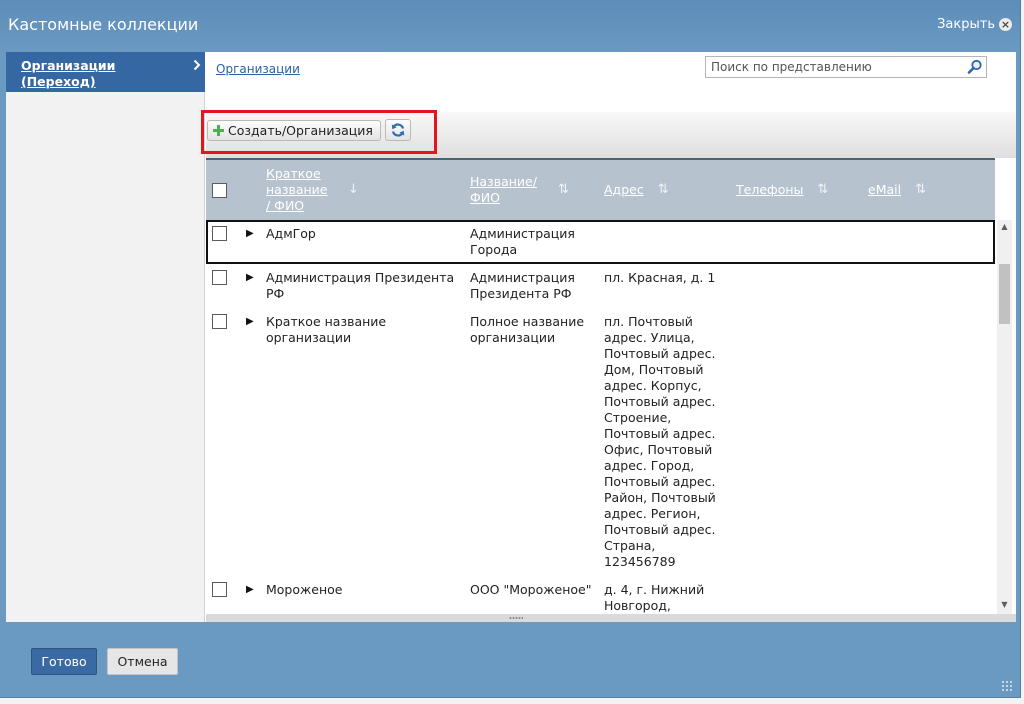  Describe the element at coordinates (1004, 227) in the screenshot. I see `scroll-up-arrow-icon: ▲` at that location.